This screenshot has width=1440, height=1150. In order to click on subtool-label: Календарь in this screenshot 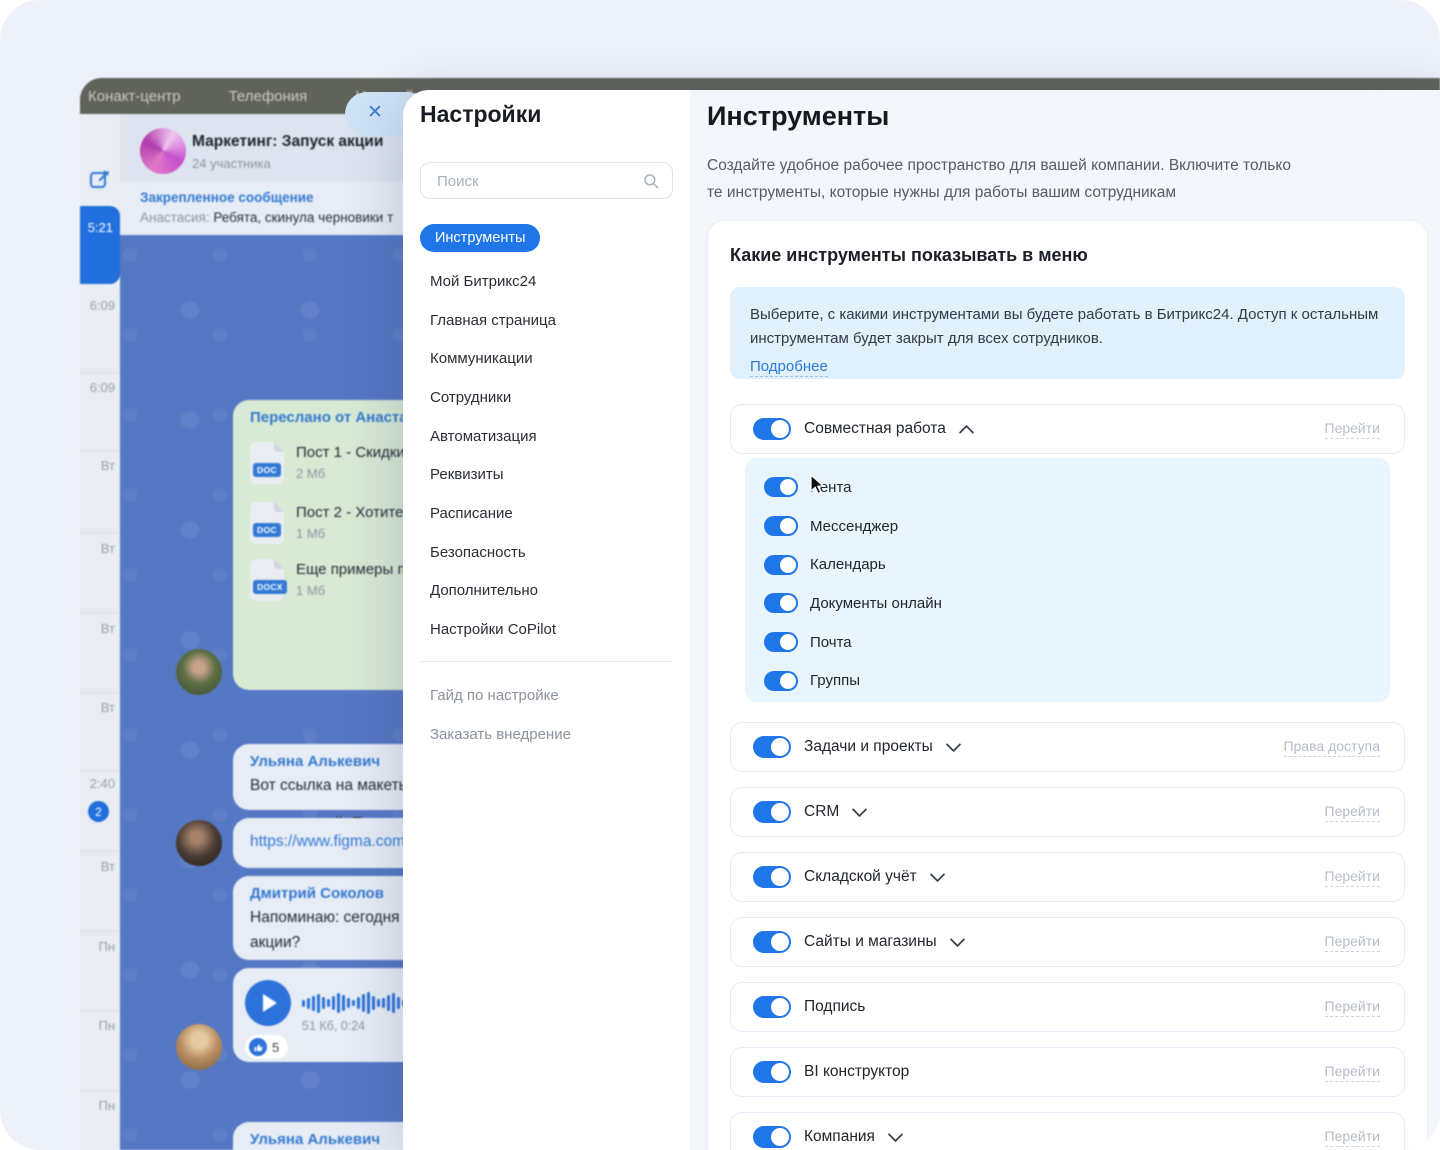, I will do `click(848, 565)`.